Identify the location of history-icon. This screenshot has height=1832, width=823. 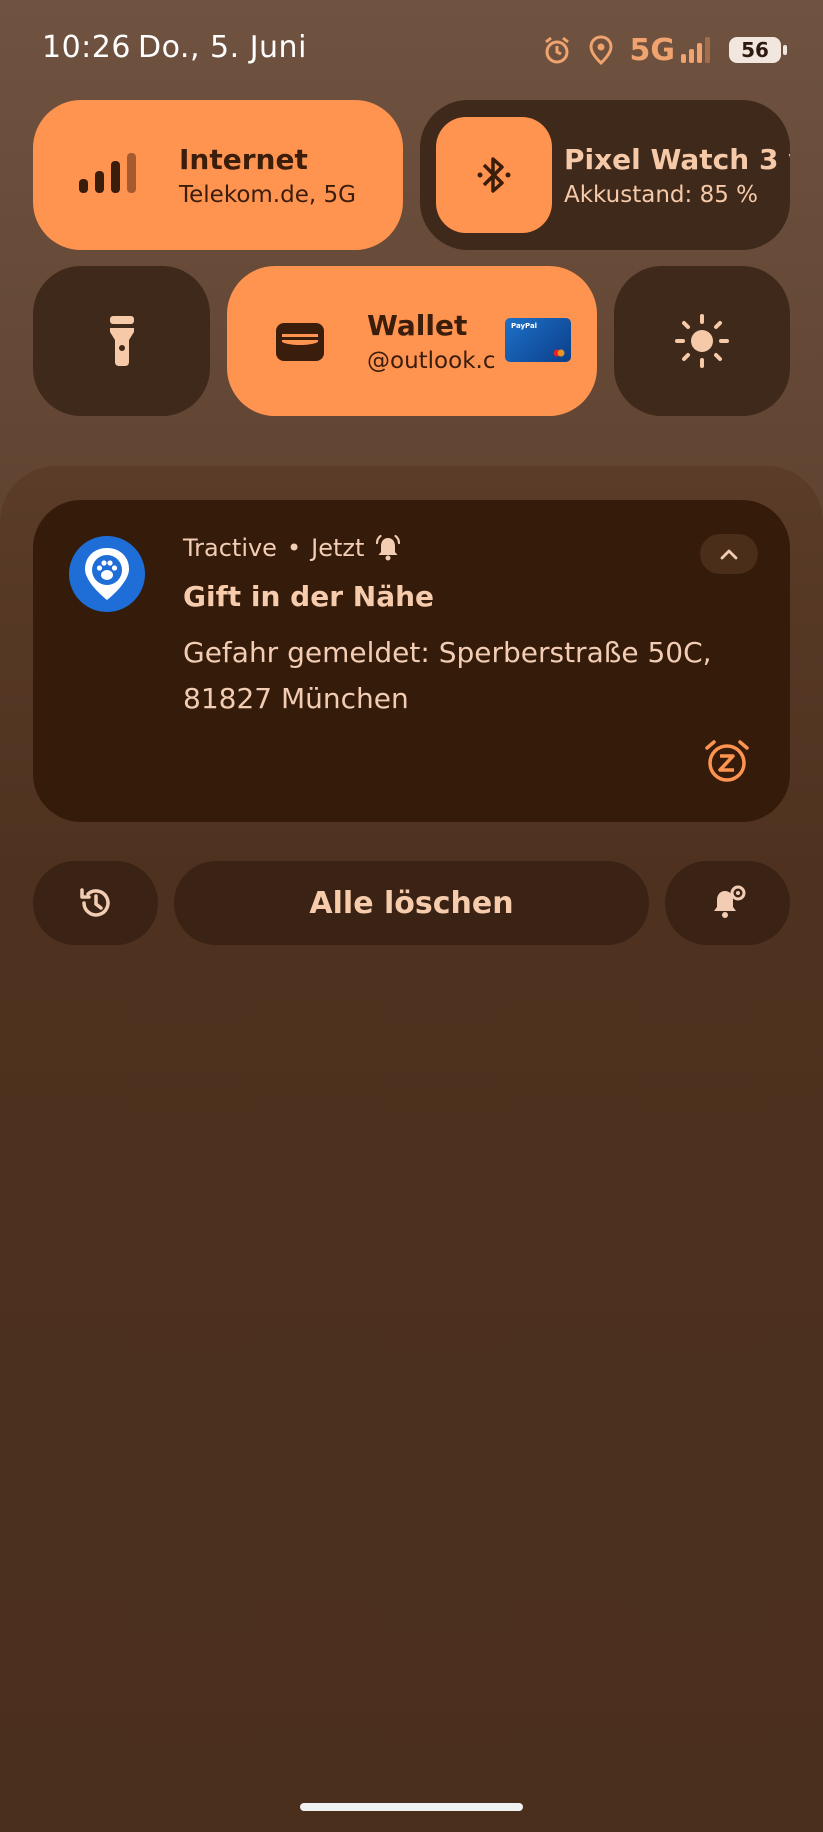
(94, 902).